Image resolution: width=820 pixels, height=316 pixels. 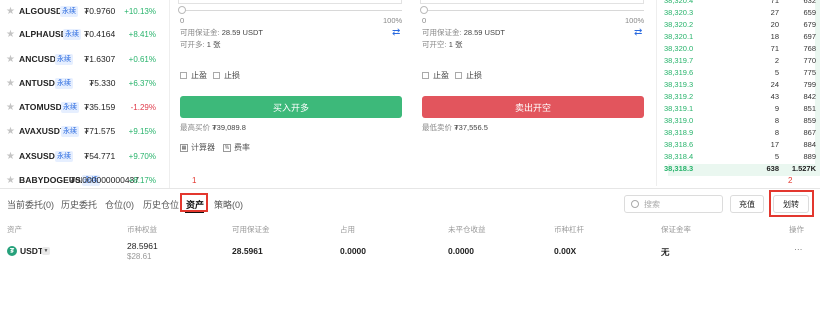 What do you see at coordinates (679, 60) in the screenshot?
I see `book-price: 38,319.7` at bounding box center [679, 60].